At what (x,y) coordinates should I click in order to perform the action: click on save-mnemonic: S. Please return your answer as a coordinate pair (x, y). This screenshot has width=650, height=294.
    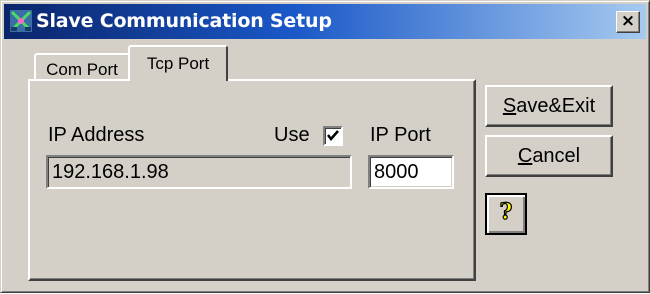
    Looking at the image, I should click on (509, 106).